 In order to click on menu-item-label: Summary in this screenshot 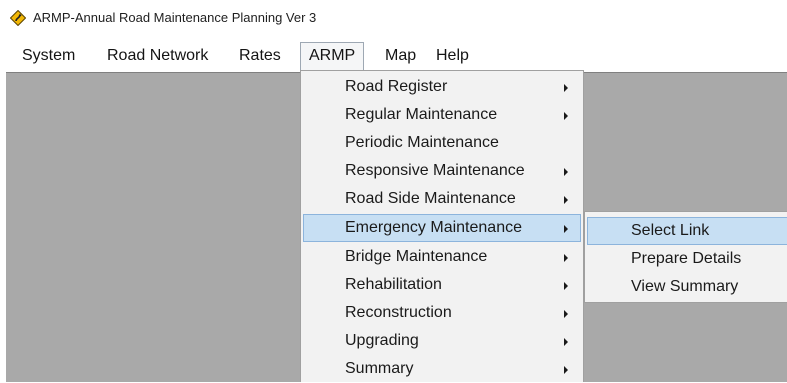, I will do `click(379, 368)`.